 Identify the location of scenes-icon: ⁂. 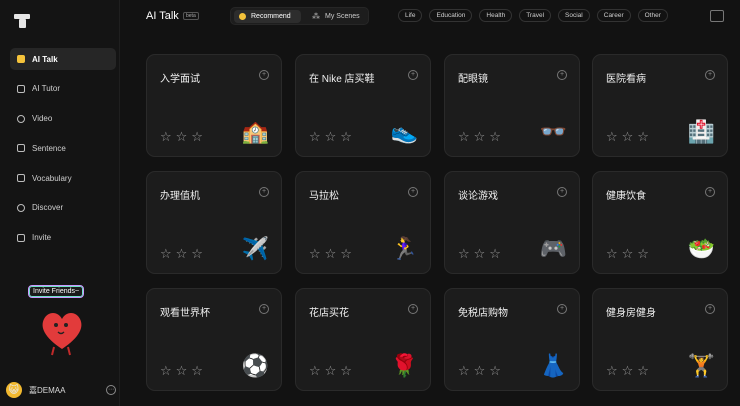
(316, 16).